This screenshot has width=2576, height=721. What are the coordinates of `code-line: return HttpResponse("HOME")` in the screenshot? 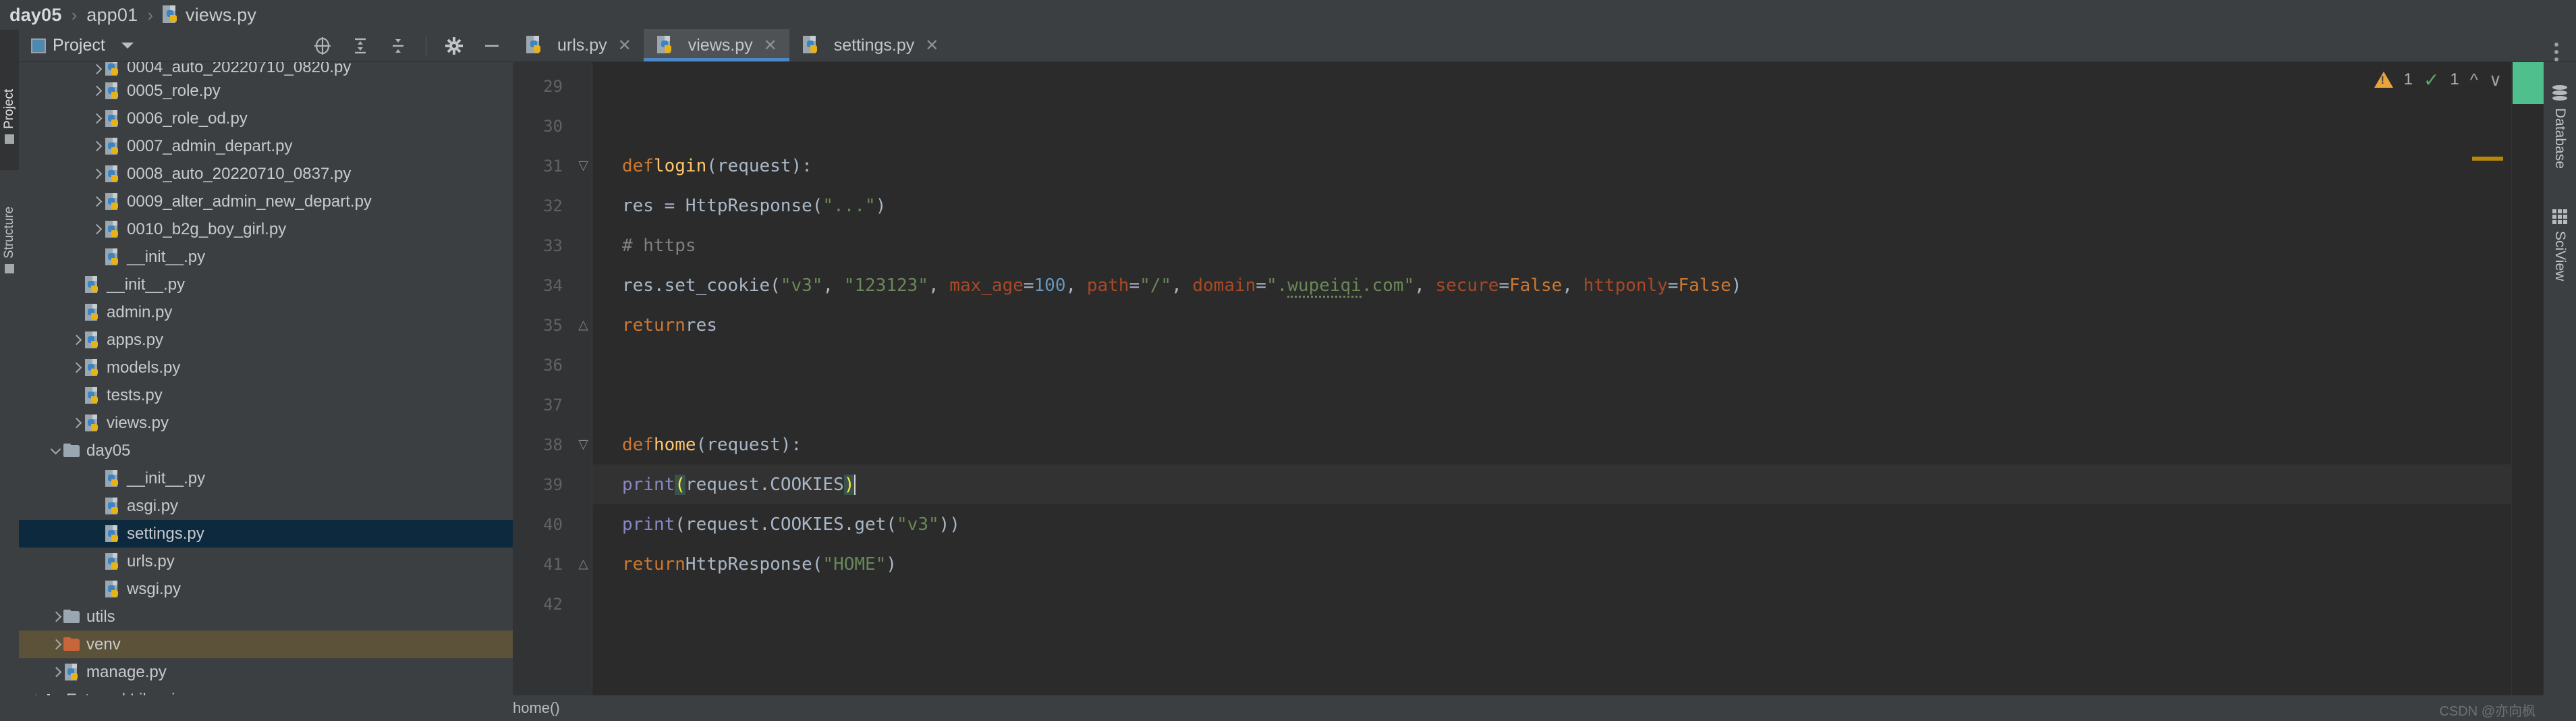 It's located at (1551, 564).